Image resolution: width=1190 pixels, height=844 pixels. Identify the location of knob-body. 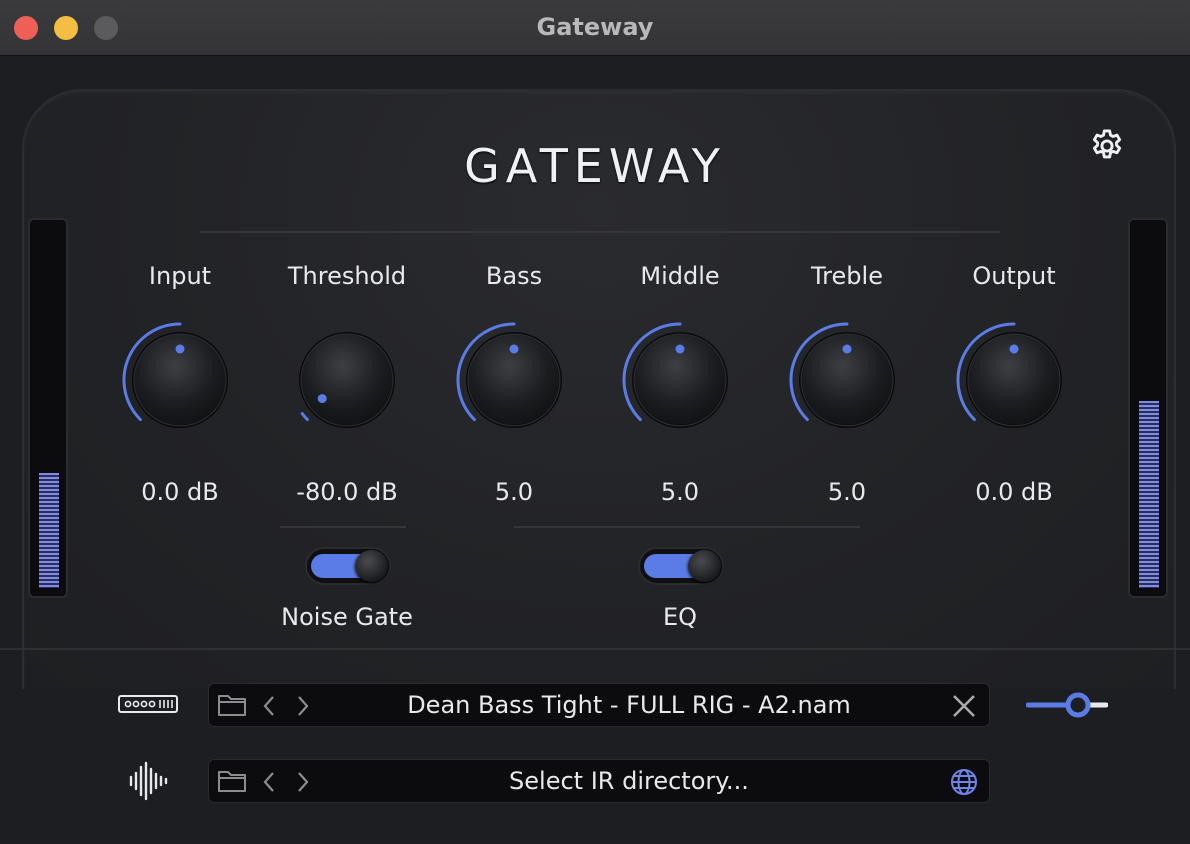
(347, 380).